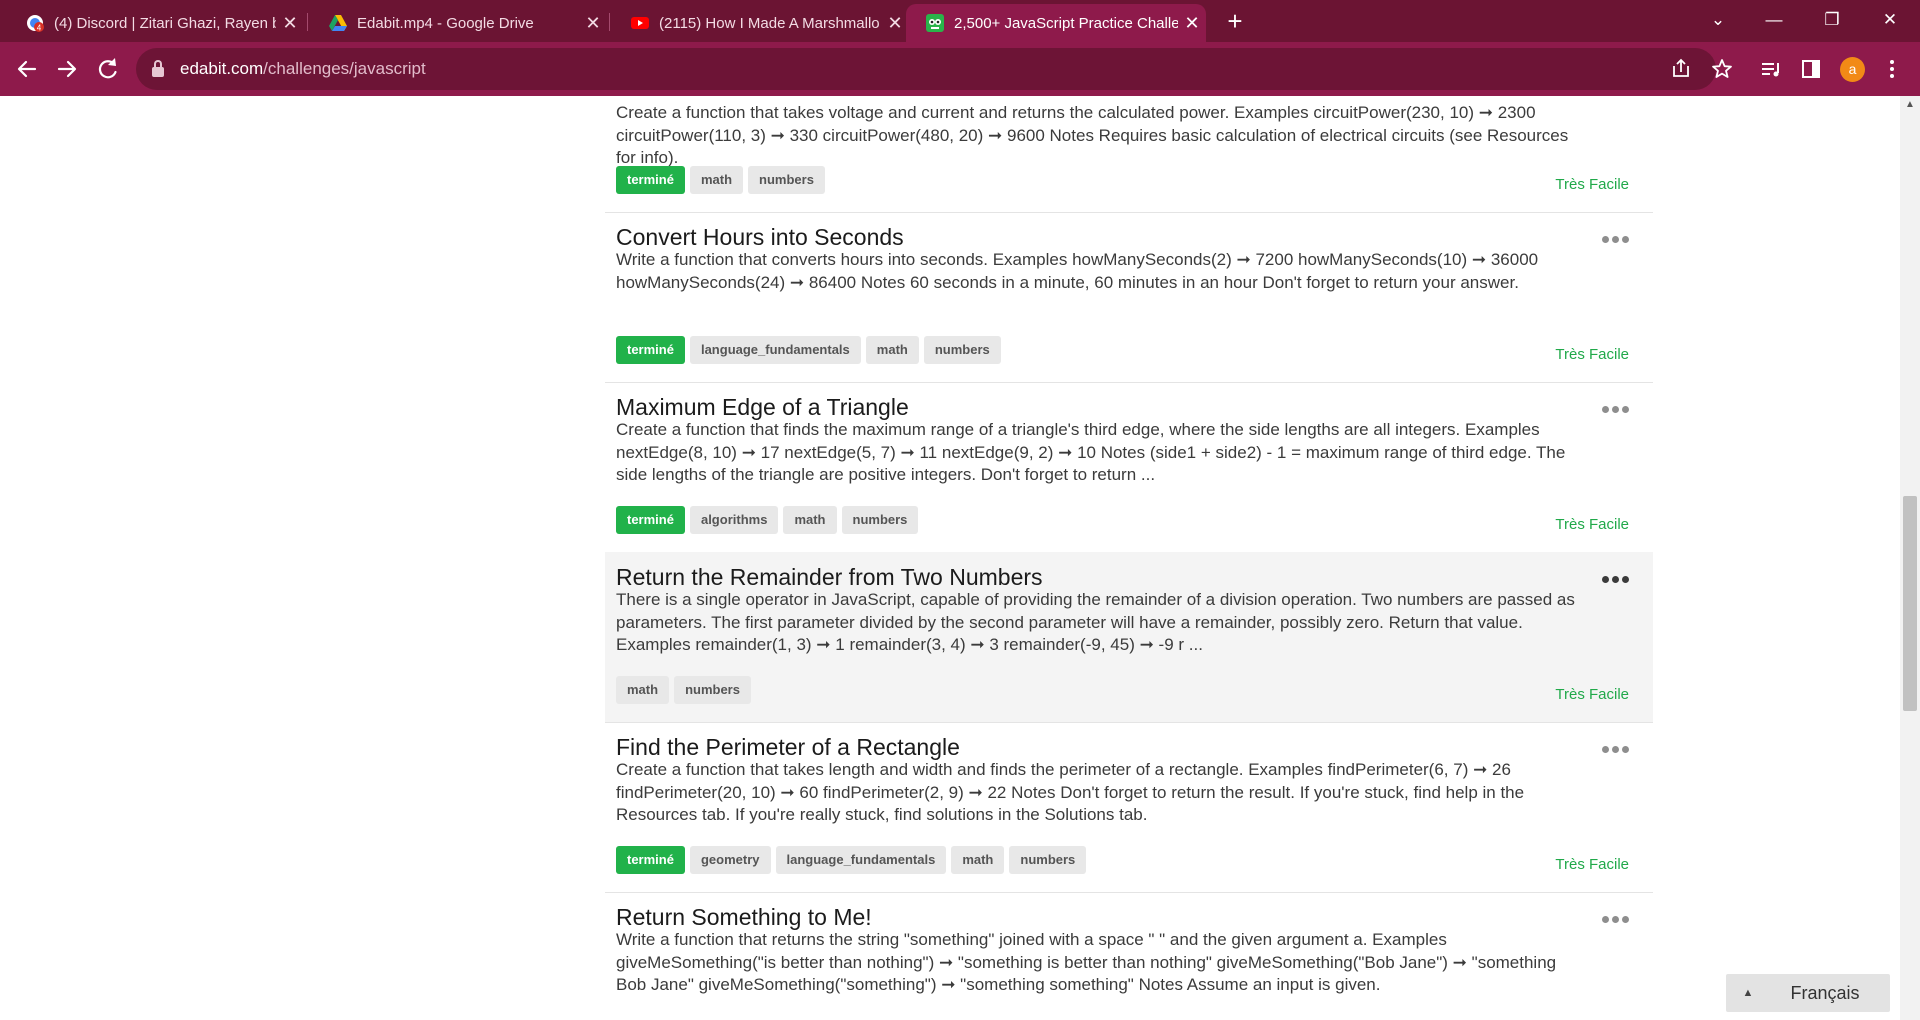 Image resolution: width=1920 pixels, height=1020 pixels. What do you see at coordinates (1910, 603) in the screenshot?
I see `scrollbar-thumb` at bounding box center [1910, 603].